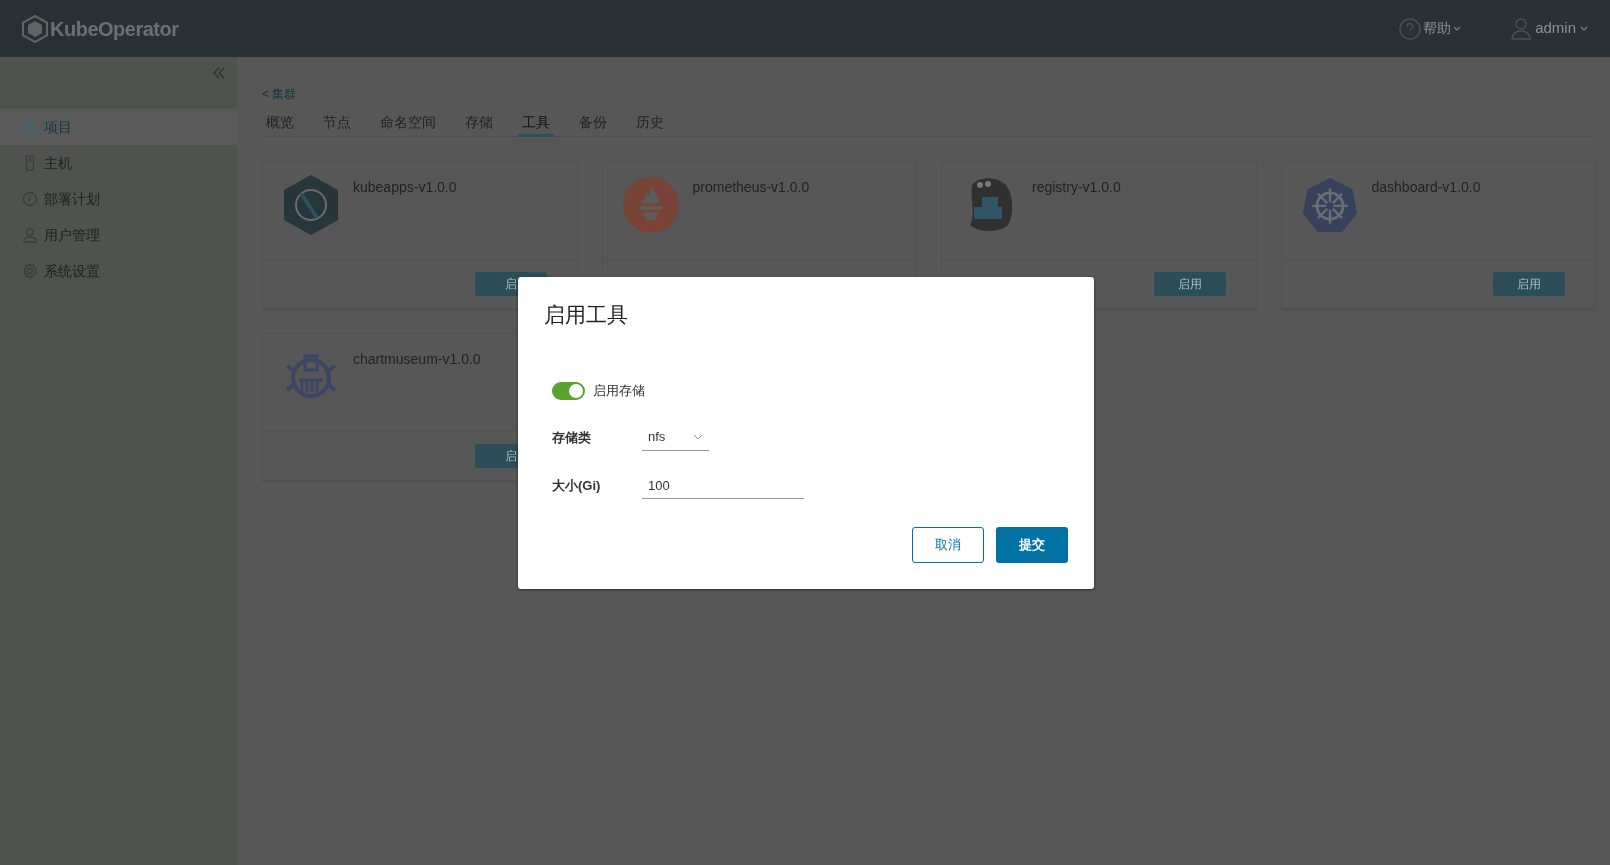 This screenshot has width=1610, height=865. Describe the element at coordinates (1410, 28) in the screenshot. I see `help-icon` at that location.